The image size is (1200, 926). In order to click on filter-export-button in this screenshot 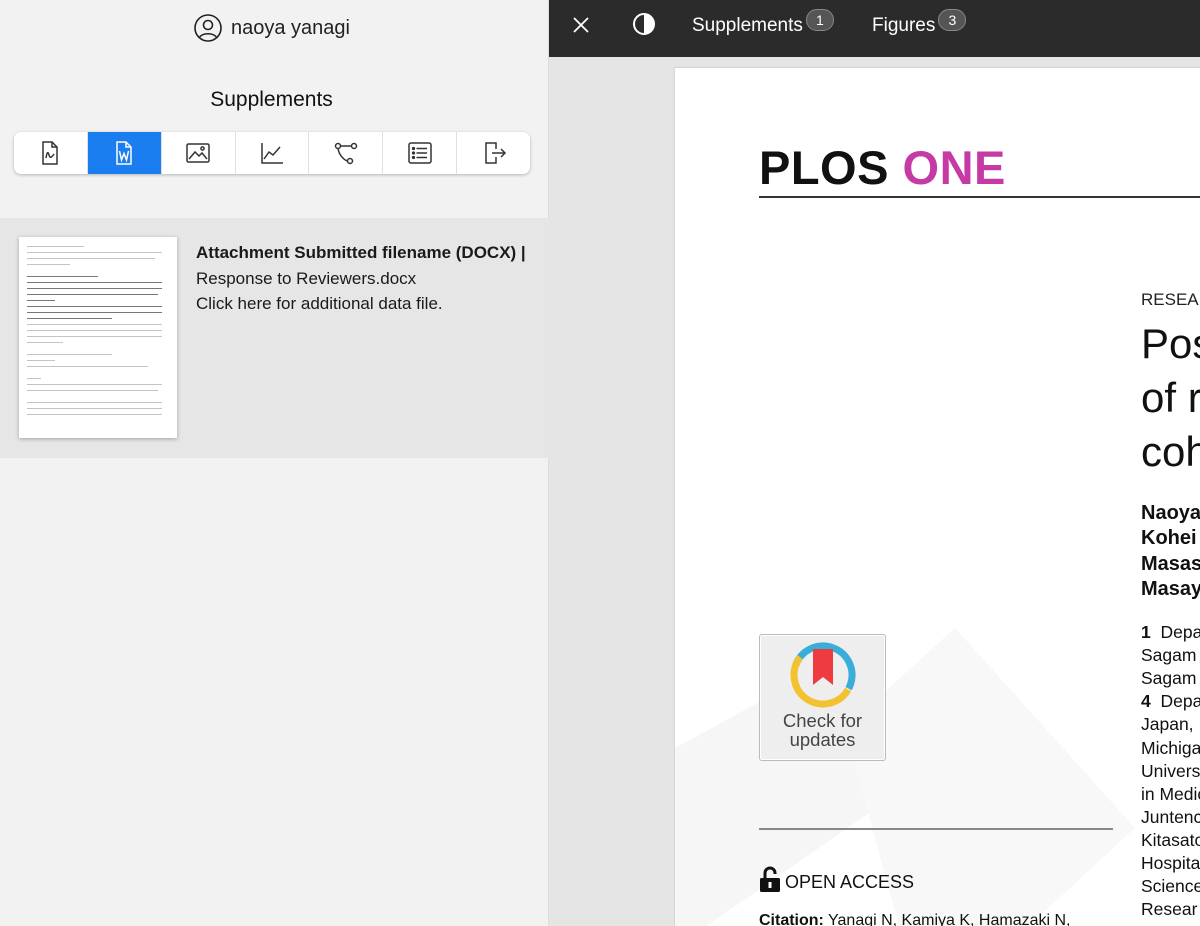, I will do `click(493, 153)`.